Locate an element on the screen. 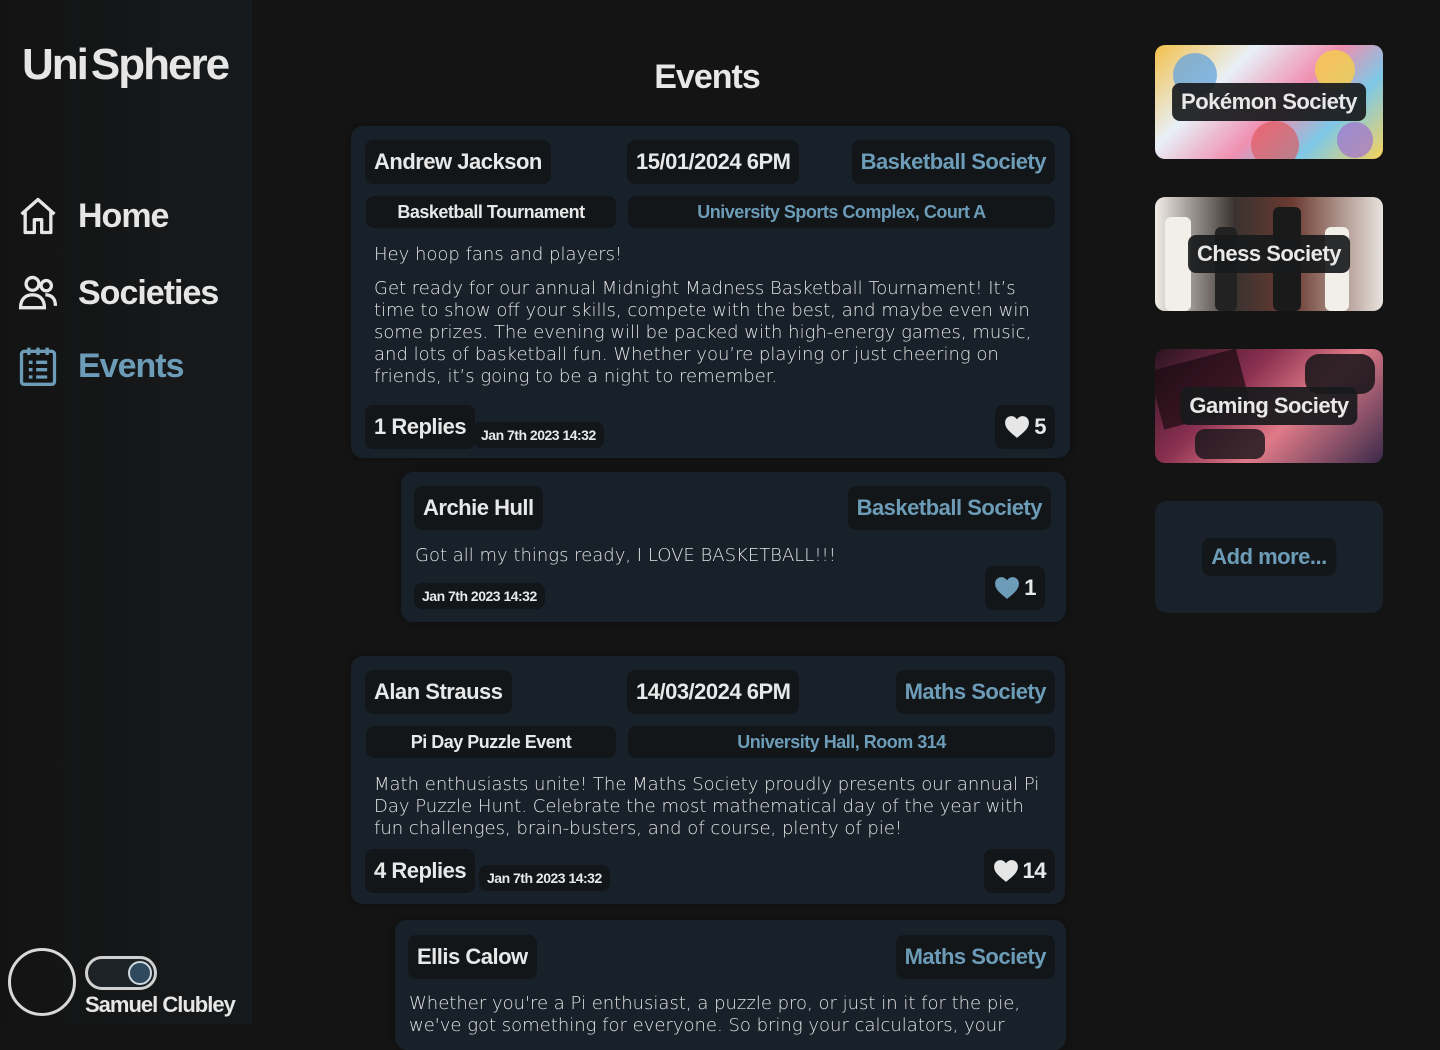 This screenshot has width=1440, height=1050. nav-item-events: Events is located at coordinates (100, 366).